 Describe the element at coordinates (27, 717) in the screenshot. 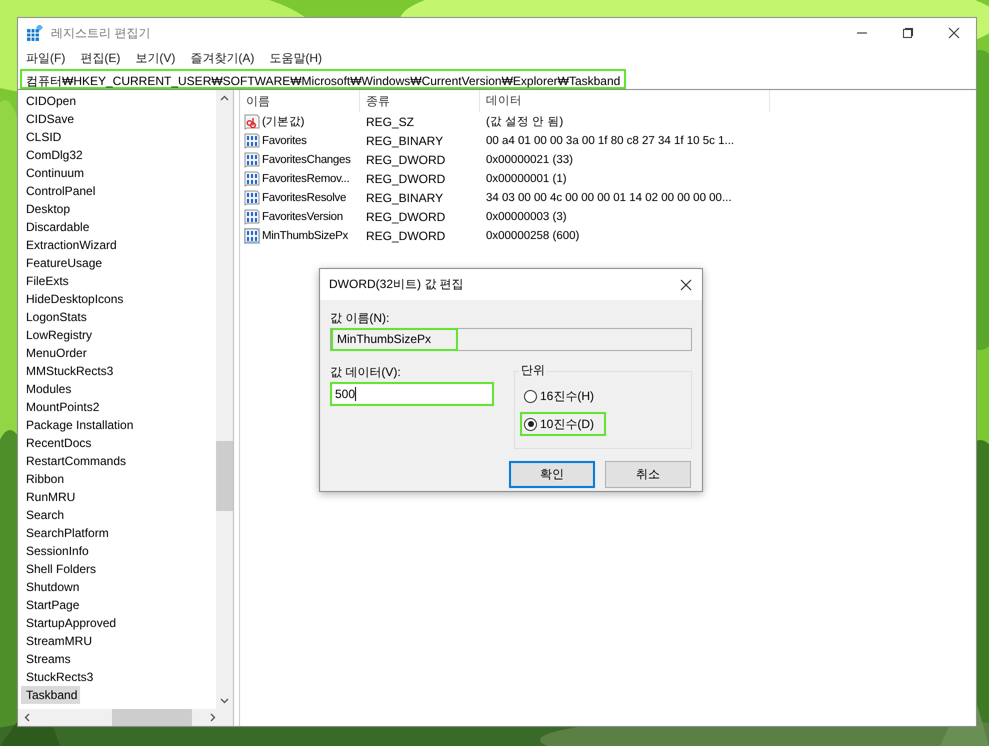

I see `scroll-left-icon` at that location.